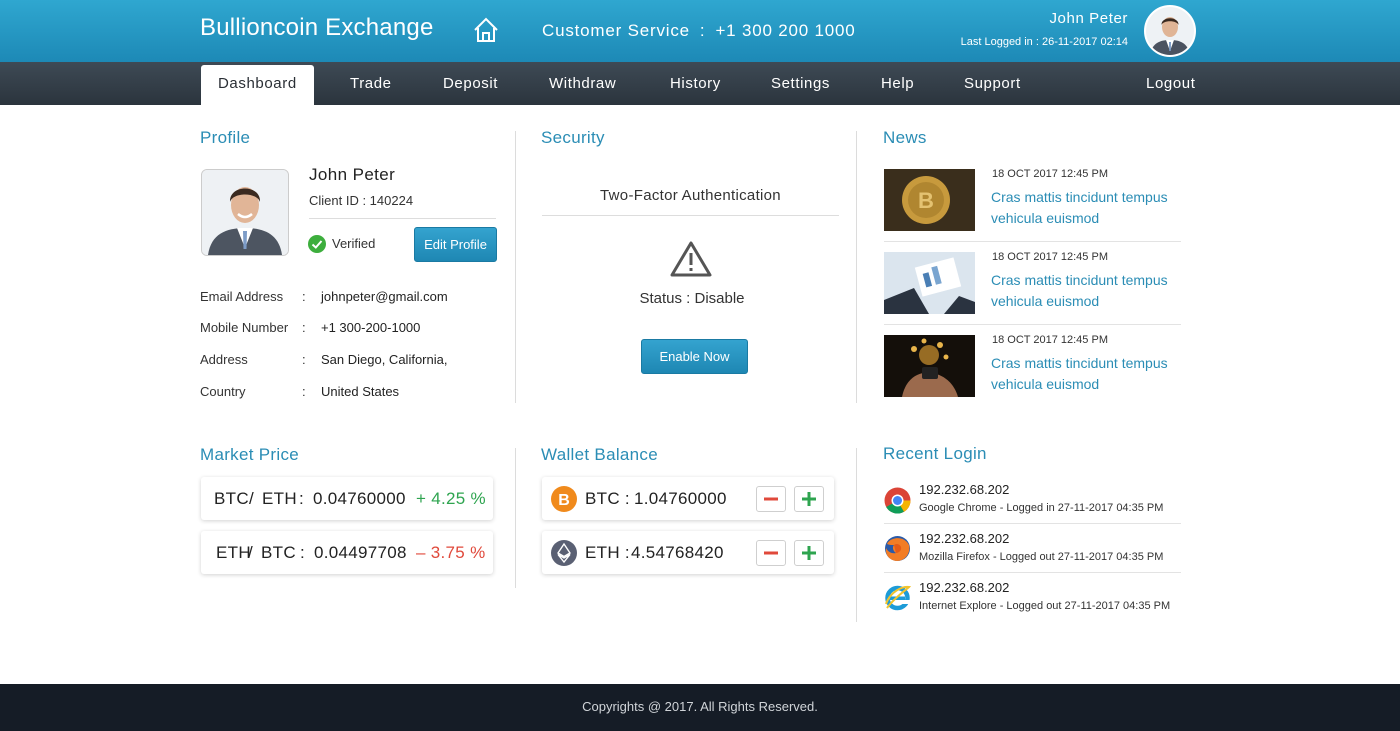 The image size is (1400, 731). What do you see at coordinates (1170, 83) in the screenshot?
I see `logout-link: Logout` at bounding box center [1170, 83].